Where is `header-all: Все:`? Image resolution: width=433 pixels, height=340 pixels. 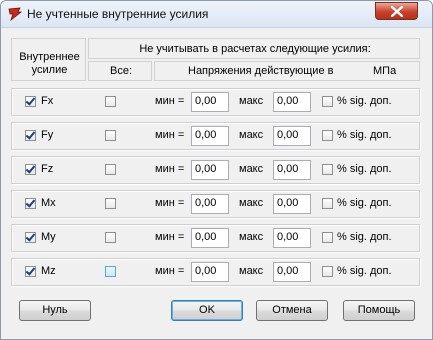
header-all: Все: is located at coordinates (120, 71).